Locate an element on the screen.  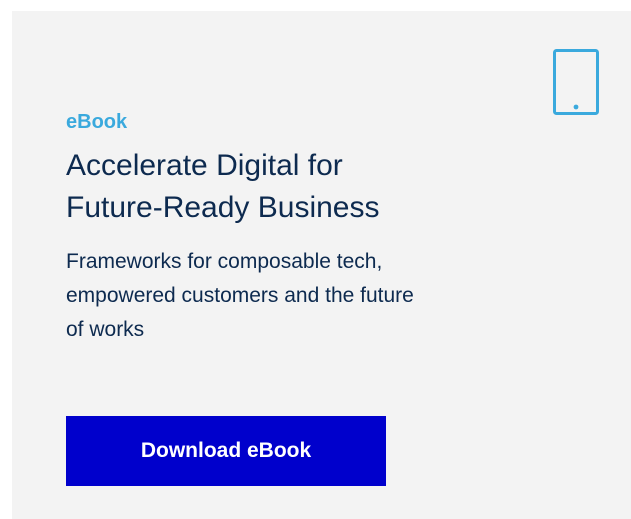
download-ebook-button: Download eBook is located at coordinates (226, 451).